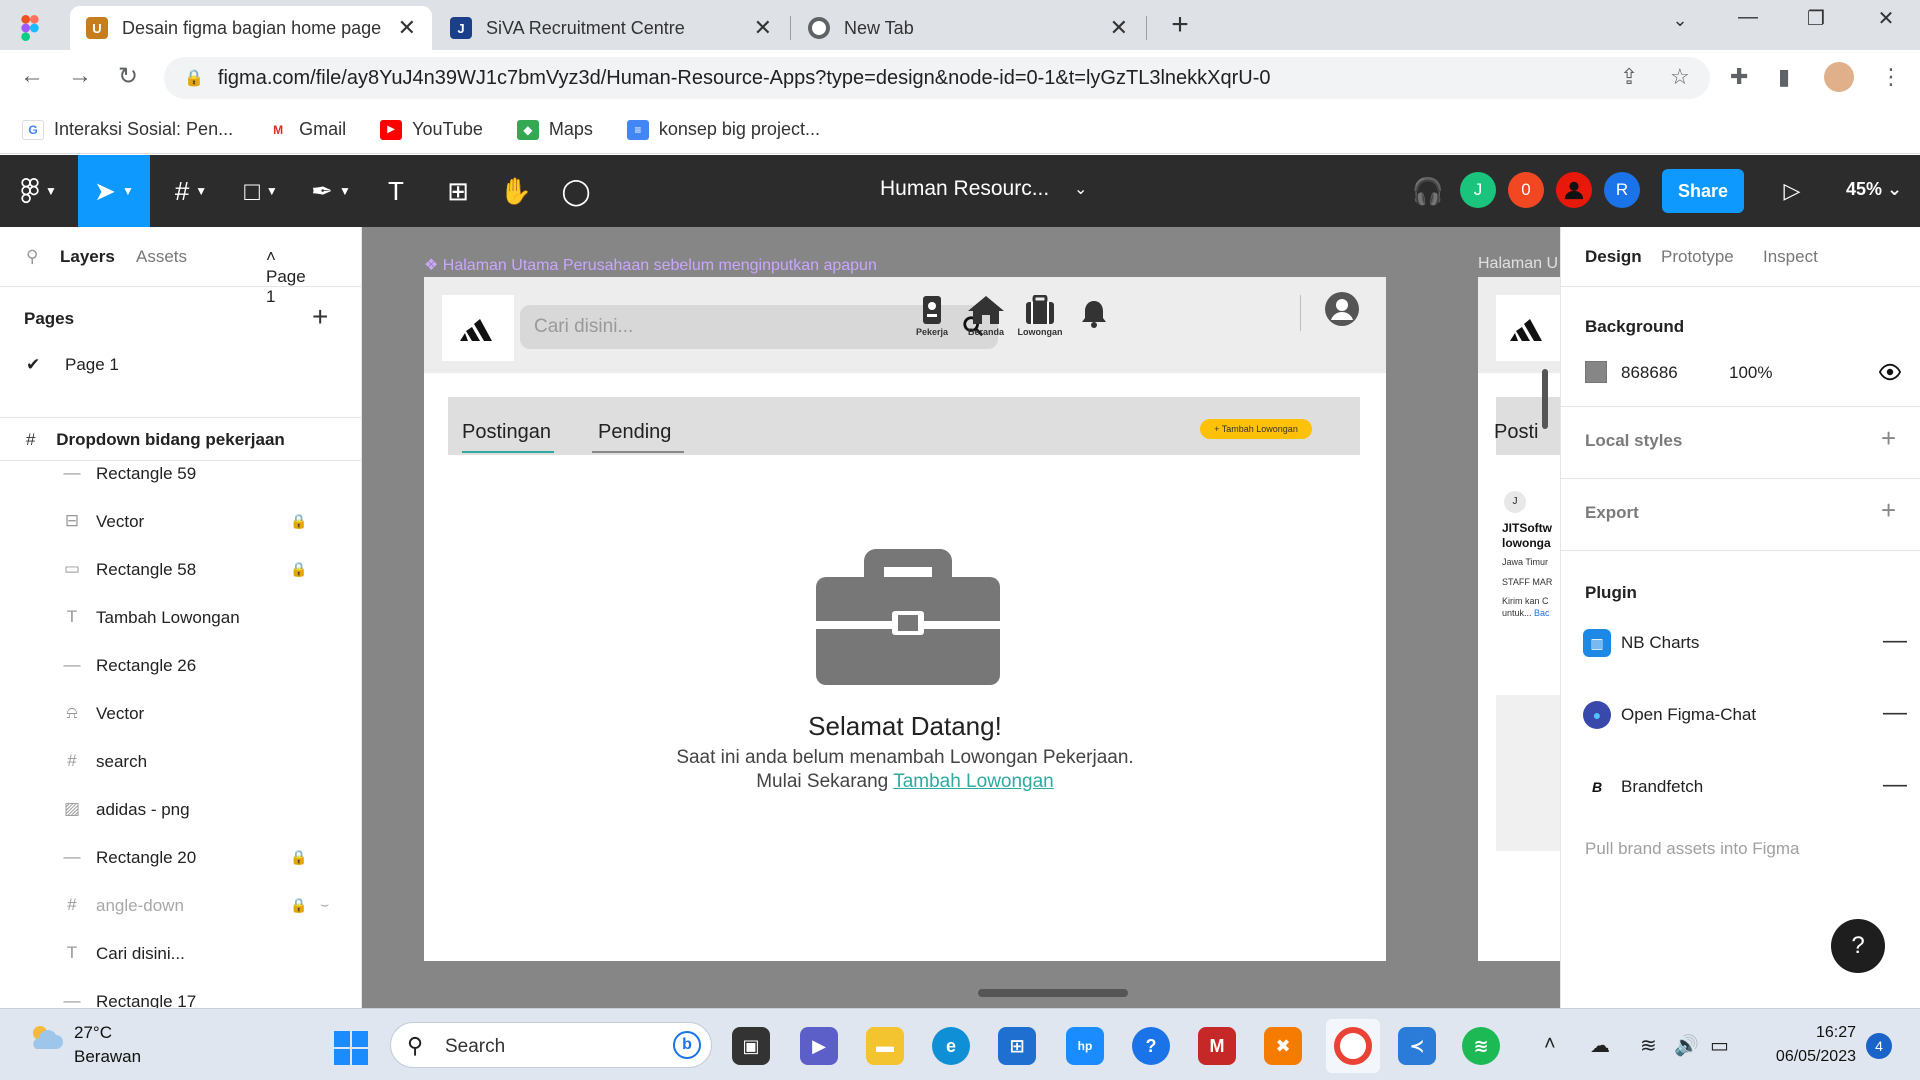 Image resolution: width=1920 pixels, height=1080 pixels. Describe the element at coordinates (1790, 257) in the screenshot. I see `tab-inspect: Inspect` at that location.